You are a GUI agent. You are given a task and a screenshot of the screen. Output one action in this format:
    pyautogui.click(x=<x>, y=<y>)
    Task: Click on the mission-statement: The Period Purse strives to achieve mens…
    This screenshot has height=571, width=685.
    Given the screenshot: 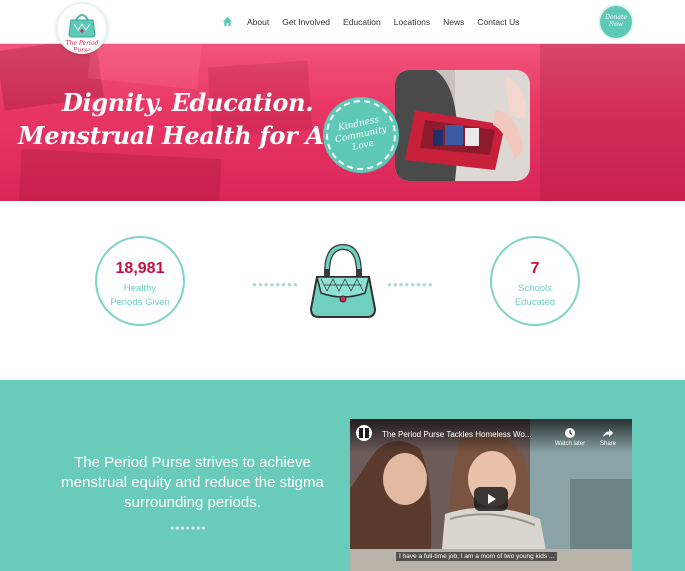 What is the action you would take?
    pyautogui.click(x=192, y=482)
    